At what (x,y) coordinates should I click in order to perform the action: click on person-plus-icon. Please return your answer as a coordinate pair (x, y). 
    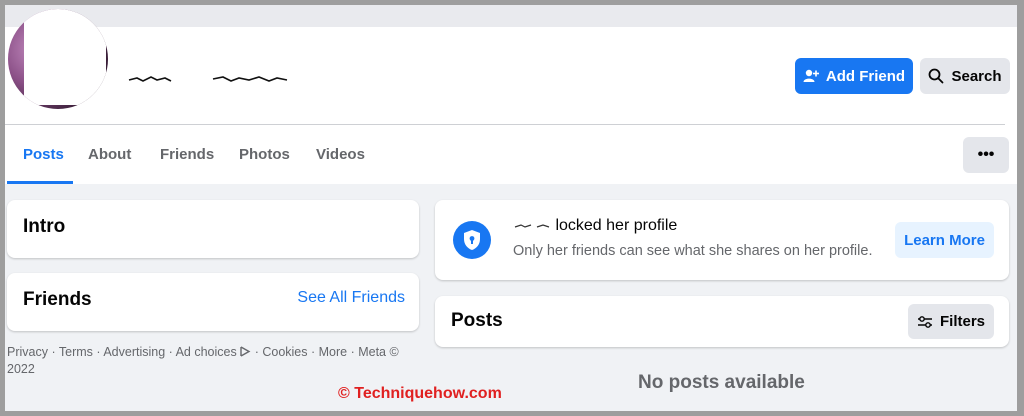
    Looking at the image, I should click on (811, 75).